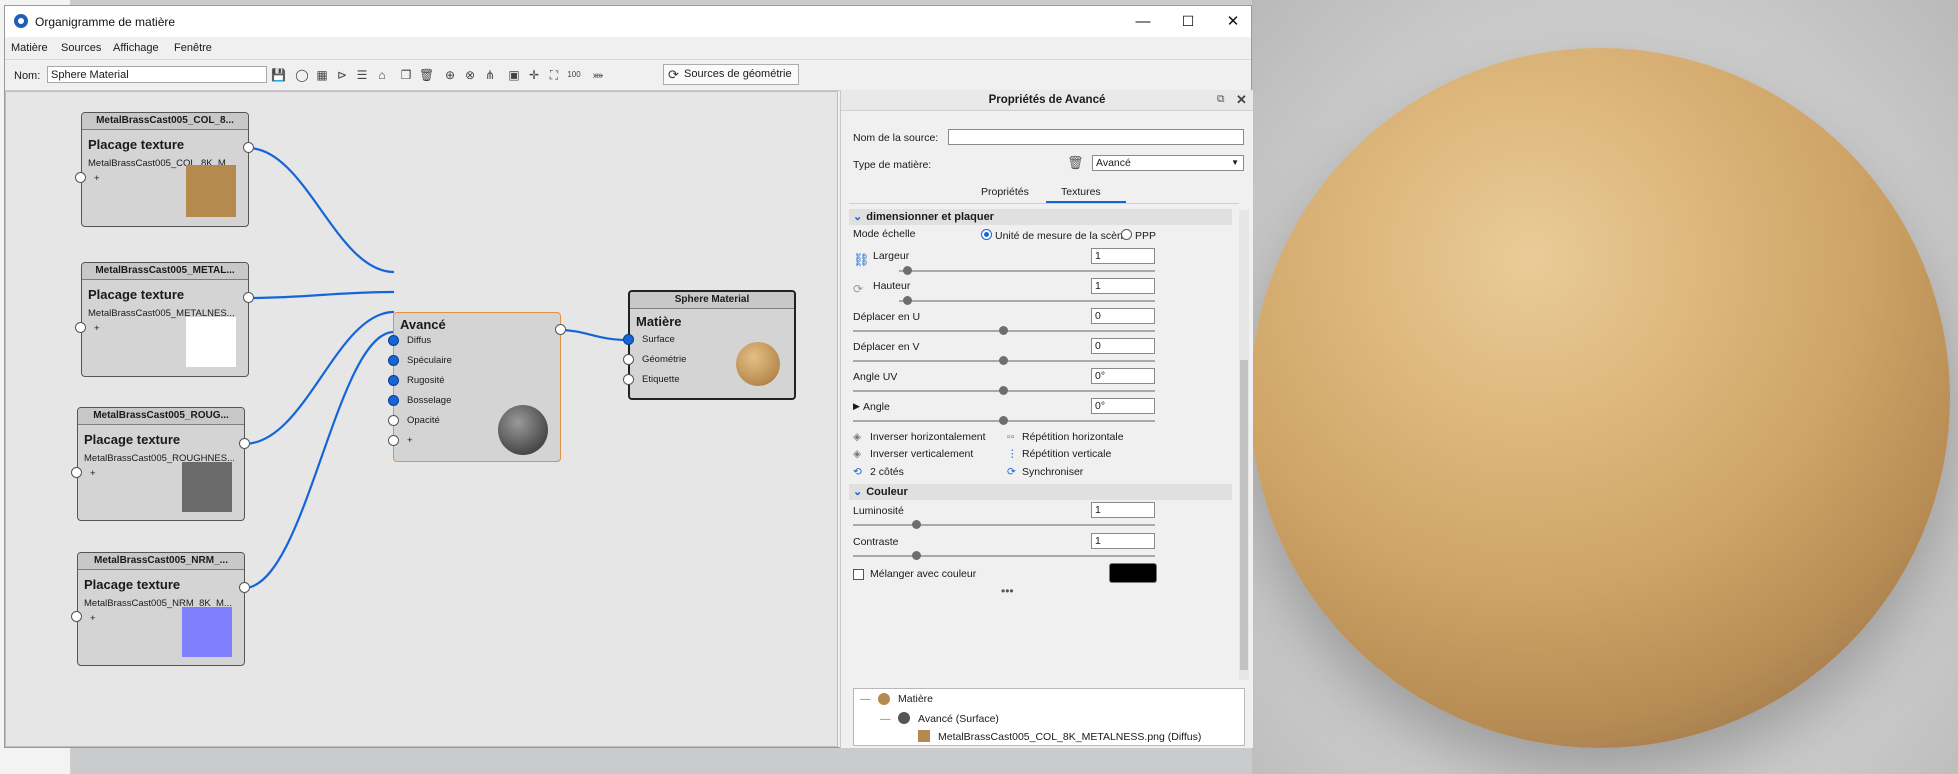 Image resolution: width=1958 pixels, height=774 pixels. I want to click on sync-icon: ⟳, so click(858, 289).